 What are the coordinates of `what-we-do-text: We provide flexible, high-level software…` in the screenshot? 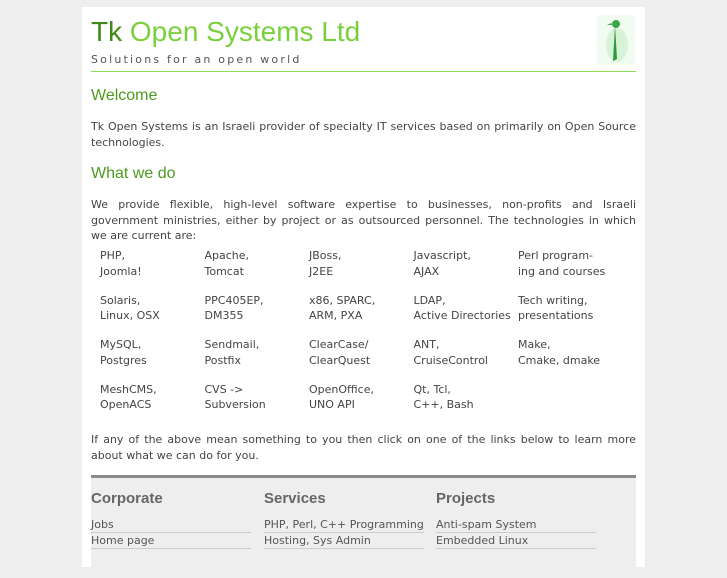 It's located at (363, 220).